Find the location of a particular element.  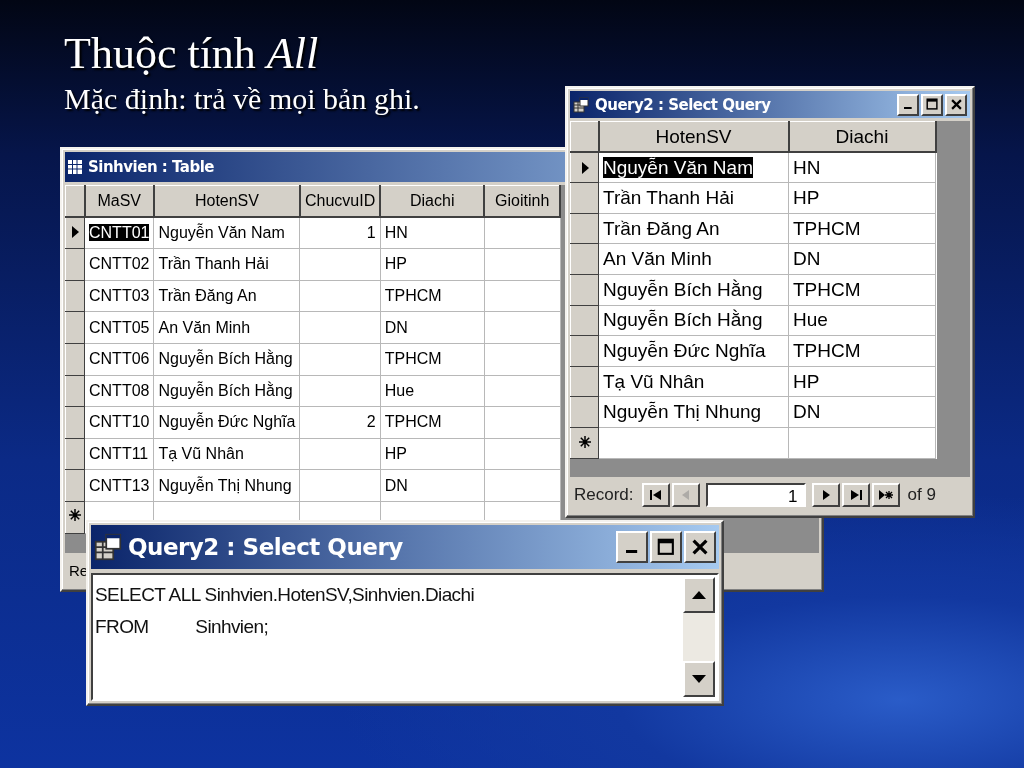

table-cell: 1 is located at coordinates (340, 233).